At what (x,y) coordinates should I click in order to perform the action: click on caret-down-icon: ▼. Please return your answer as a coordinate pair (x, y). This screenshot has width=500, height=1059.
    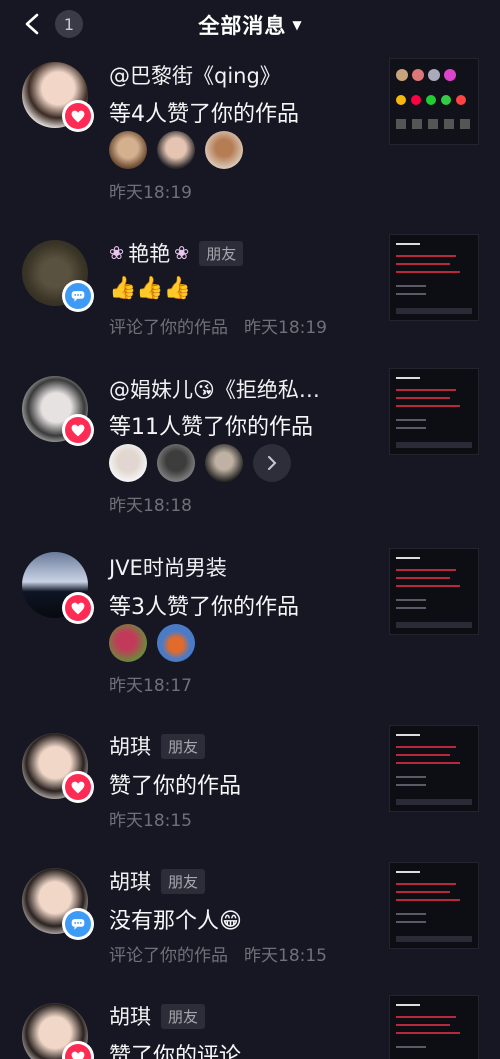
    Looking at the image, I should click on (297, 25).